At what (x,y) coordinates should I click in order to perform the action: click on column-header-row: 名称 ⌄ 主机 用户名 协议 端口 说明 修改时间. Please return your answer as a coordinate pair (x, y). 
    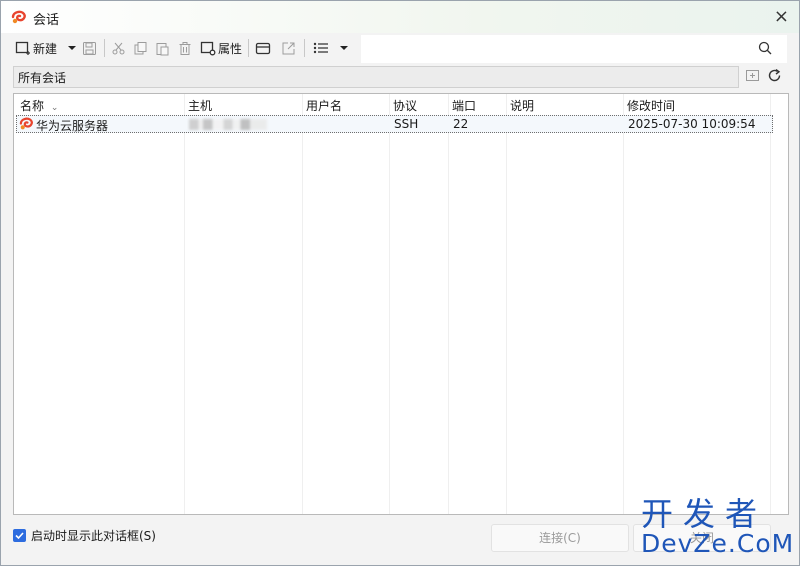
    Looking at the image, I should click on (401, 104).